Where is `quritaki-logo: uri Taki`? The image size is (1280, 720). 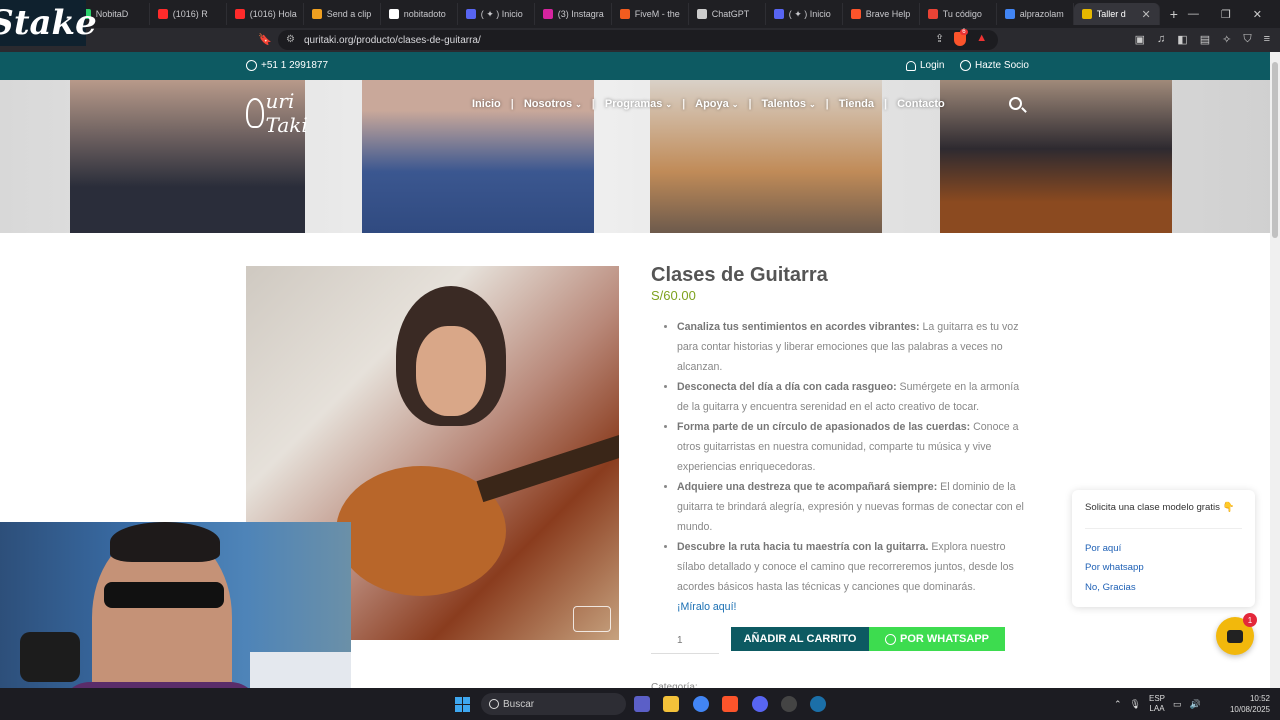 quritaki-logo: uri Taki is located at coordinates (282, 113).